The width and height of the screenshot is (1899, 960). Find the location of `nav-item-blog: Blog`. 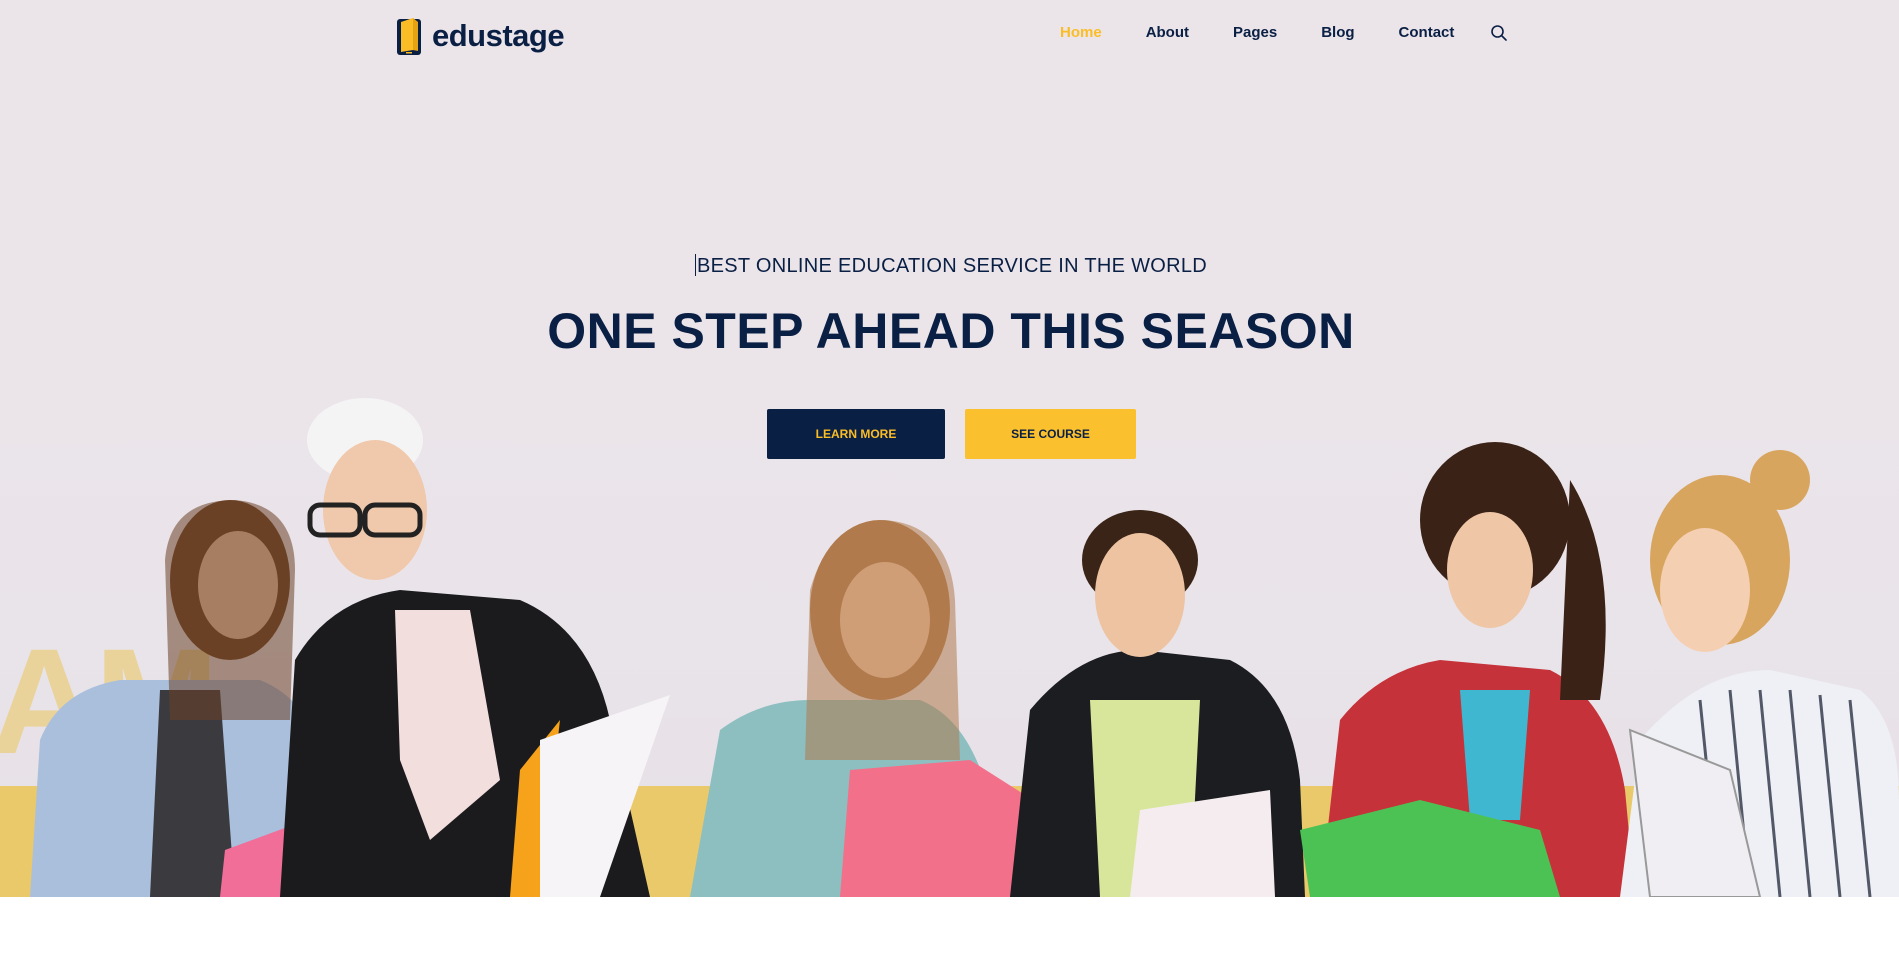

nav-item-blog: Blog is located at coordinates (1337, 32).